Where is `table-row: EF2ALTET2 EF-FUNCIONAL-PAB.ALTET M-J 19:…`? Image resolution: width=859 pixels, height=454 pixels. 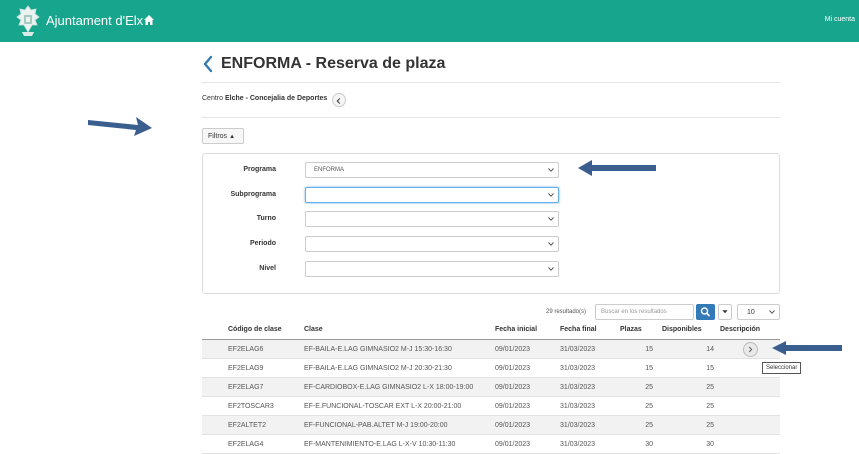 table-row: EF2ALTET2 EF-FUNCIONAL-PAB.ALTET M-J 19:… is located at coordinates (491, 425).